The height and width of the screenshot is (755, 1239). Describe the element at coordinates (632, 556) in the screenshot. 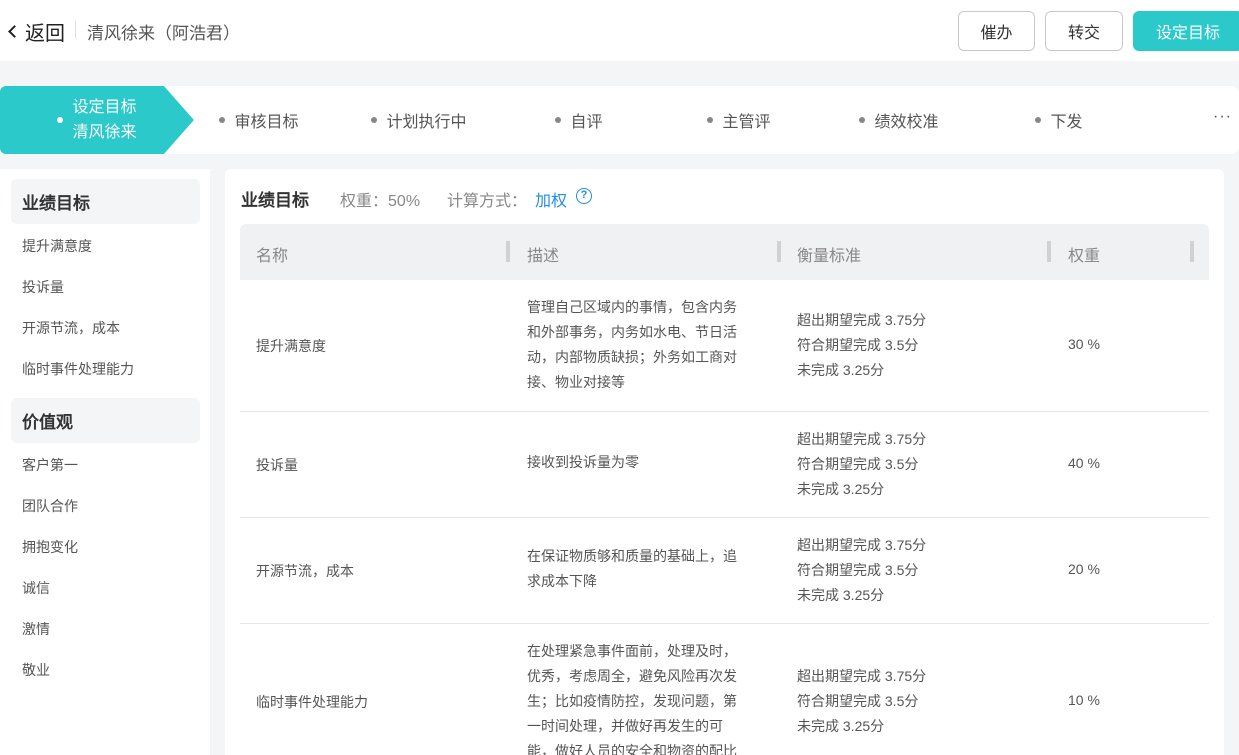

I see `desc-line: 在保证物质够和质量的基础上，追` at that location.